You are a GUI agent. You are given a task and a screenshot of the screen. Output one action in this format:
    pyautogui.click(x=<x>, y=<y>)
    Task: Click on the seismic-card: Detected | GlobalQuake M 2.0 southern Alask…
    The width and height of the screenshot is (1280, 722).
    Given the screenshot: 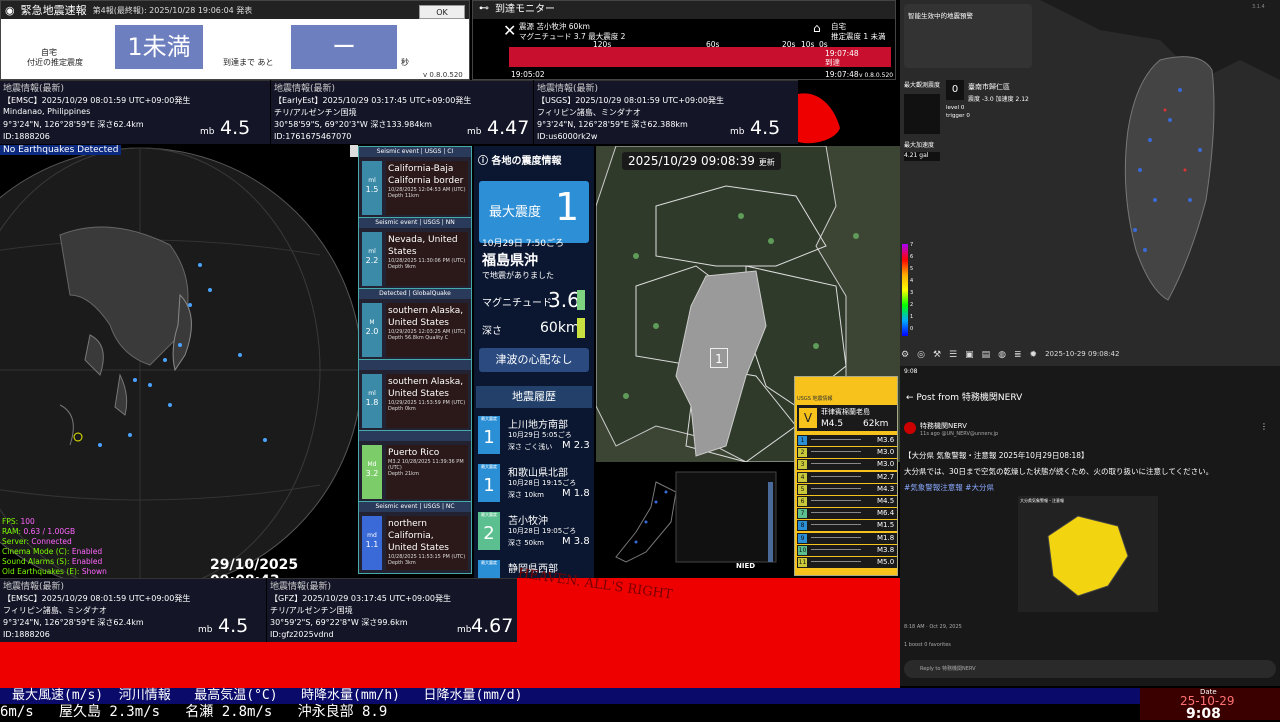 What is the action you would take?
    pyautogui.click(x=415, y=324)
    